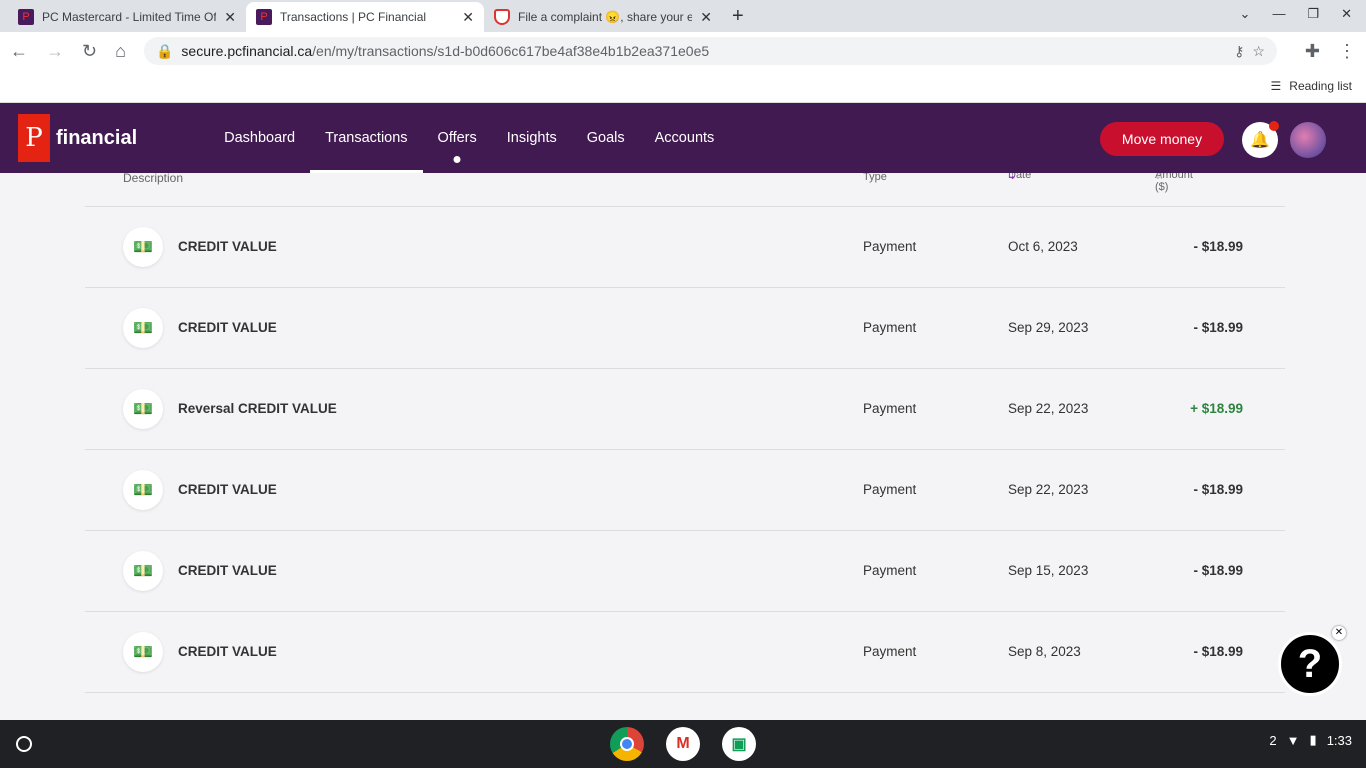 The height and width of the screenshot is (768, 1366). What do you see at coordinates (1278, 14) in the screenshot?
I see `minimize-icon: —` at bounding box center [1278, 14].